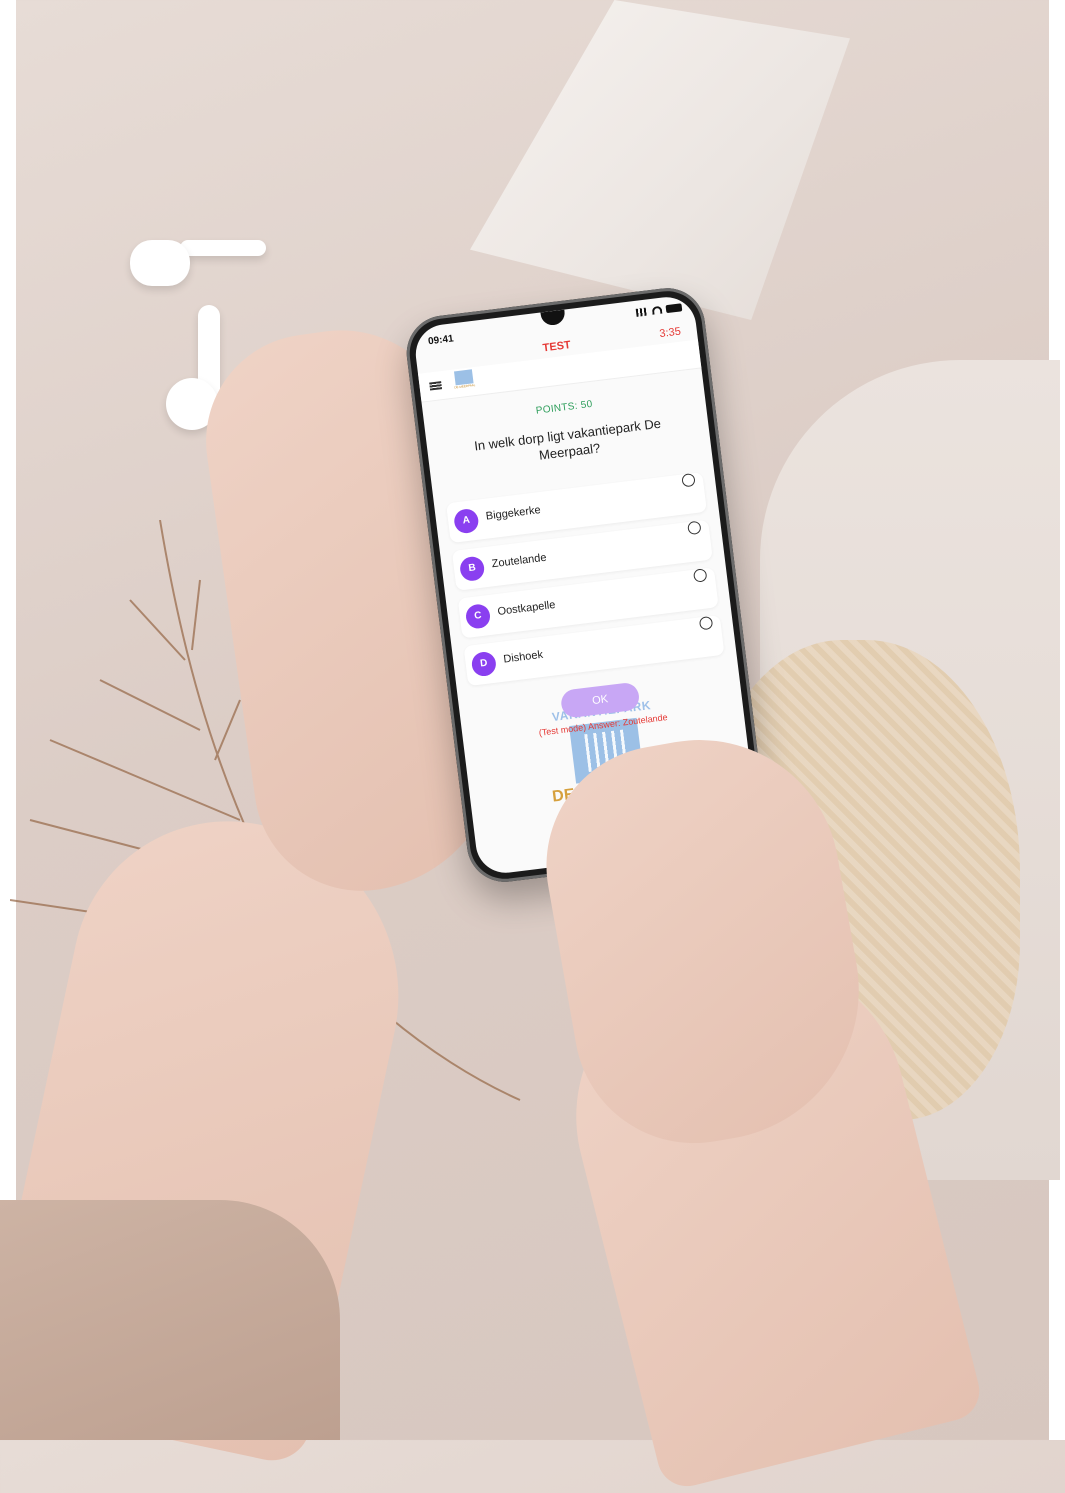 Image resolution: width=1065 pixels, height=1493 pixels. Describe the element at coordinates (484, 664) in the screenshot. I see `option-letter: D` at that location.